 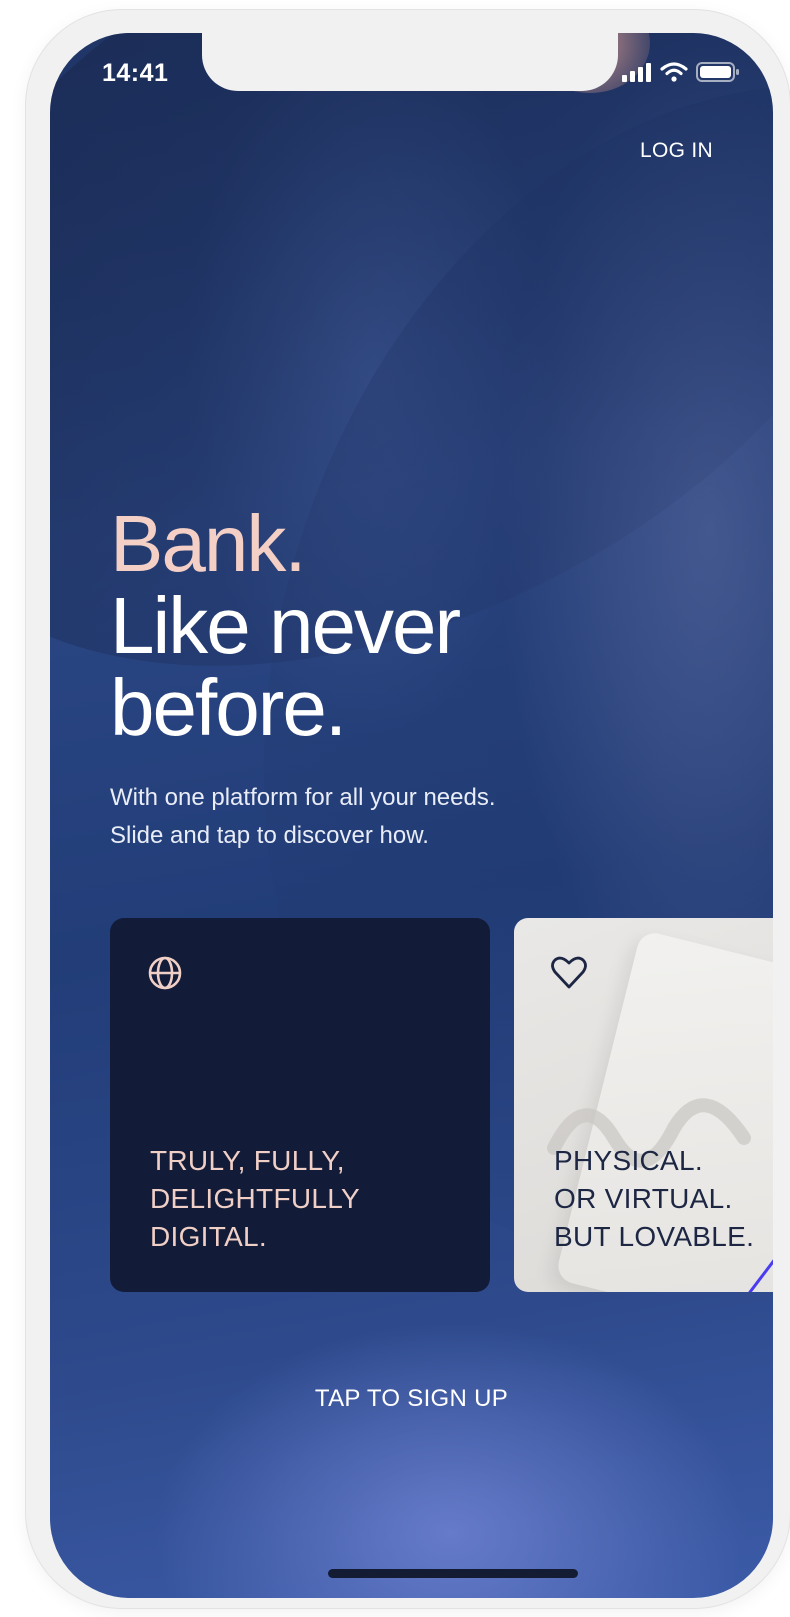 What do you see at coordinates (411, 1399) in the screenshot?
I see `signup-button: TAP TO SIGN UP` at bounding box center [411, 1399].